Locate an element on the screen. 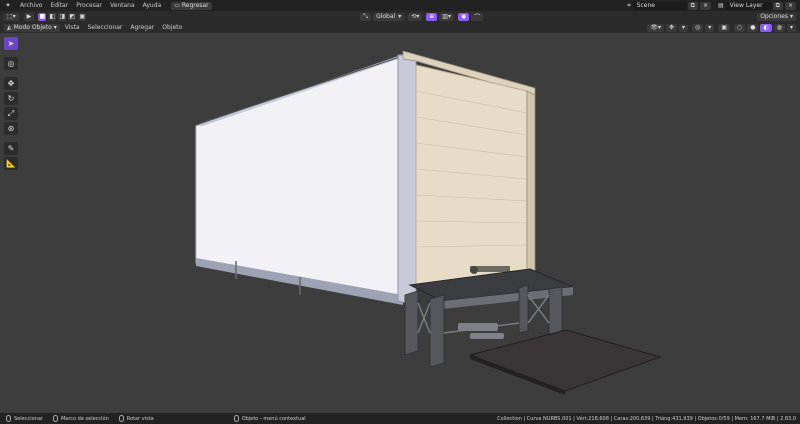 This screenshot has width=800, height=424. scene-icon: ⌗ is located at coordinates (629, 5).